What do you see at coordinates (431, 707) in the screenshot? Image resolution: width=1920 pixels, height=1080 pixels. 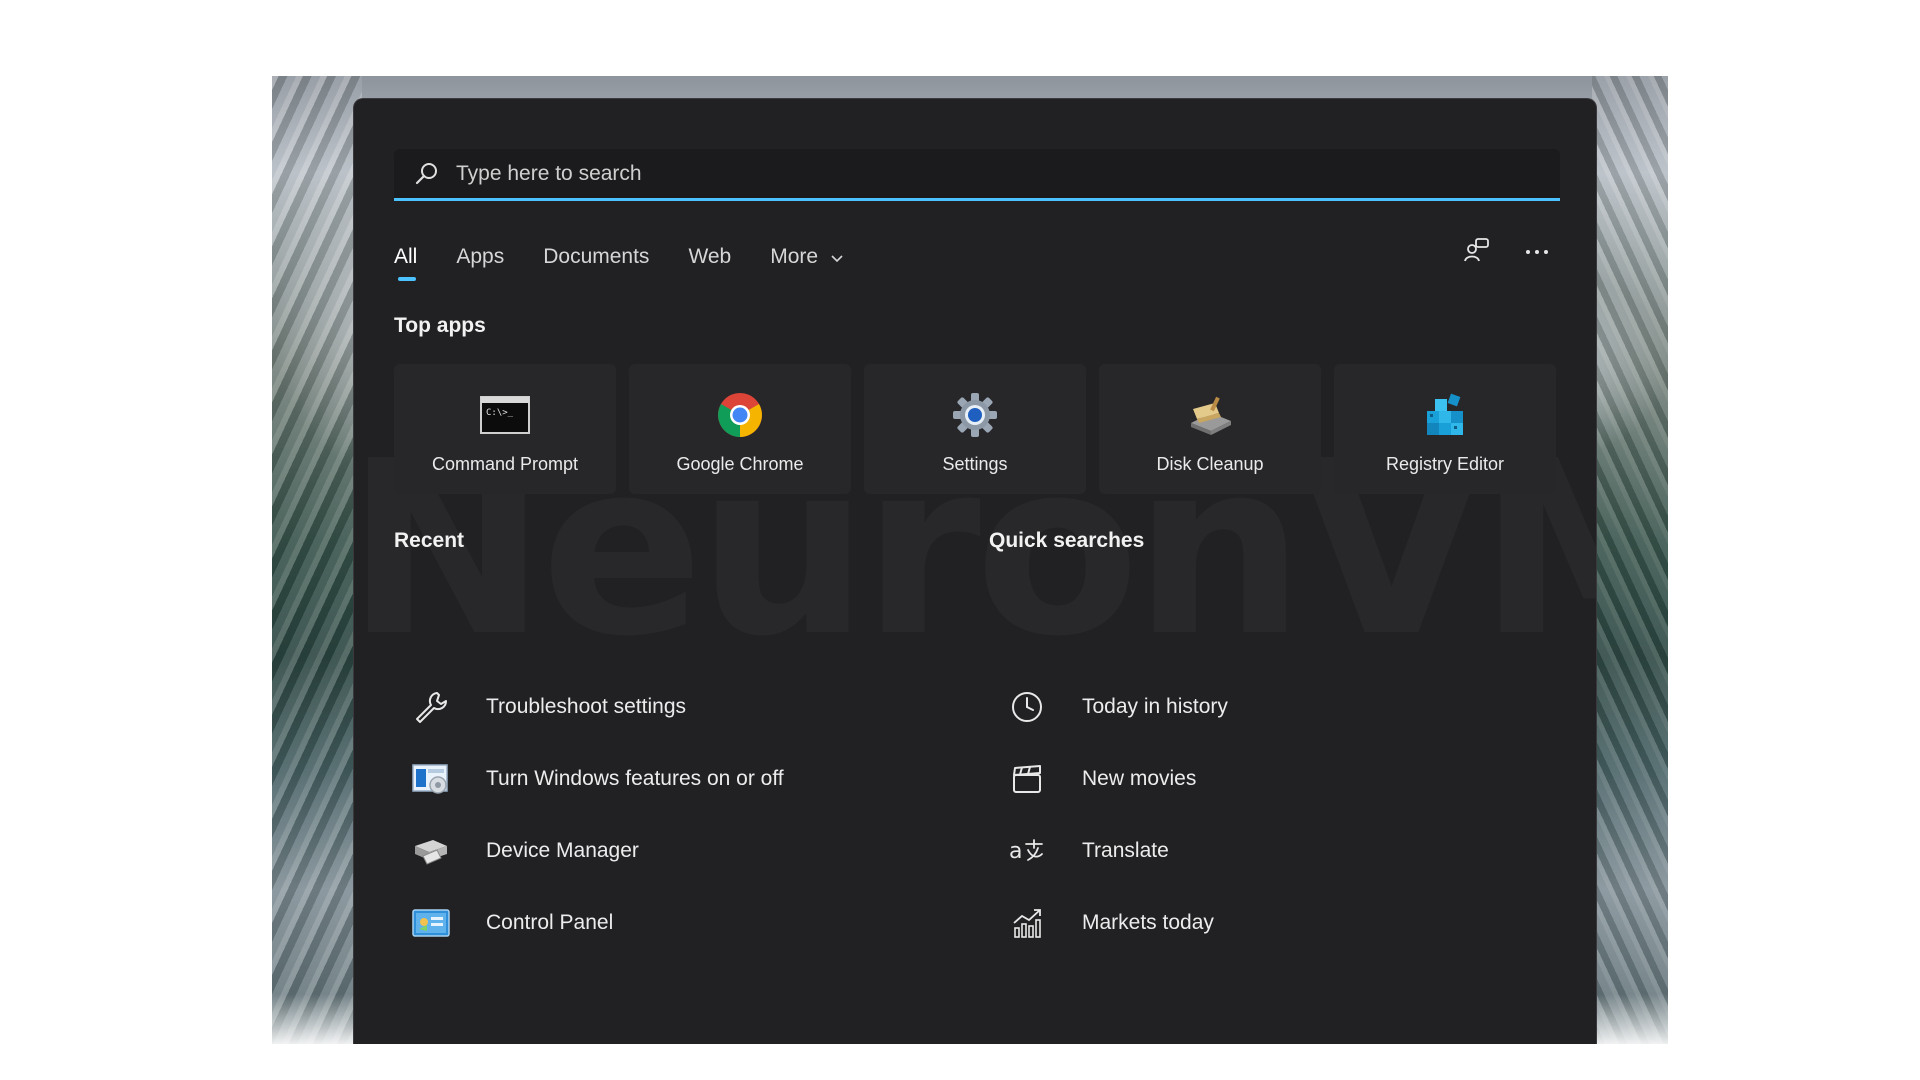 I see `wrench-icon` at bounding box center [431, 707].